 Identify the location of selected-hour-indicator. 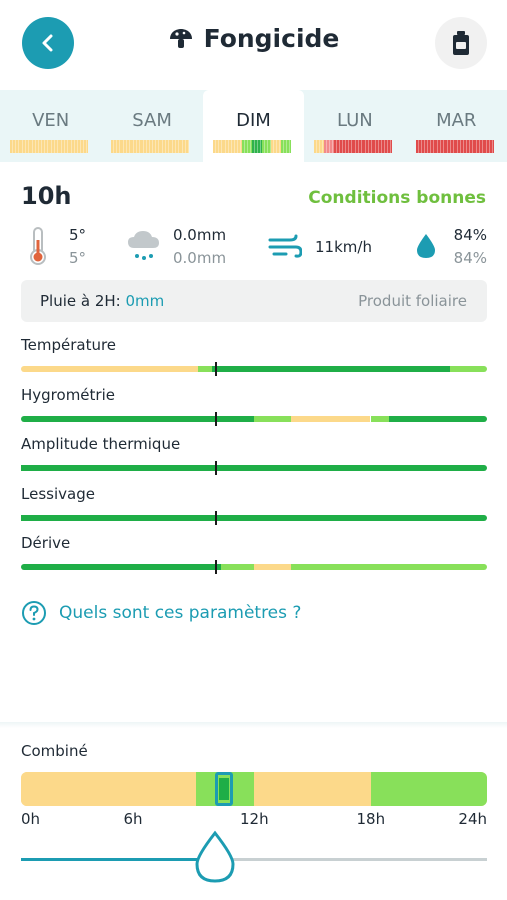
(224, 789).